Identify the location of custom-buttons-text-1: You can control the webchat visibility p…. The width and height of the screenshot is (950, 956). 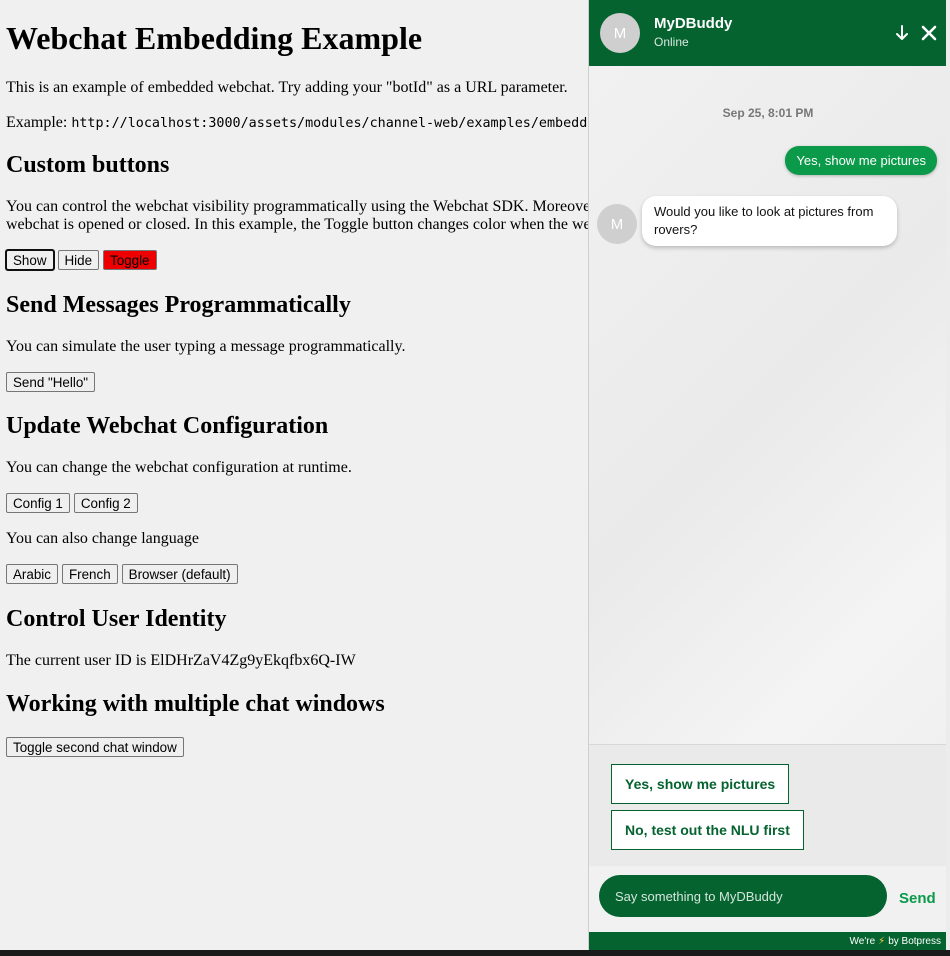
(297, 206).